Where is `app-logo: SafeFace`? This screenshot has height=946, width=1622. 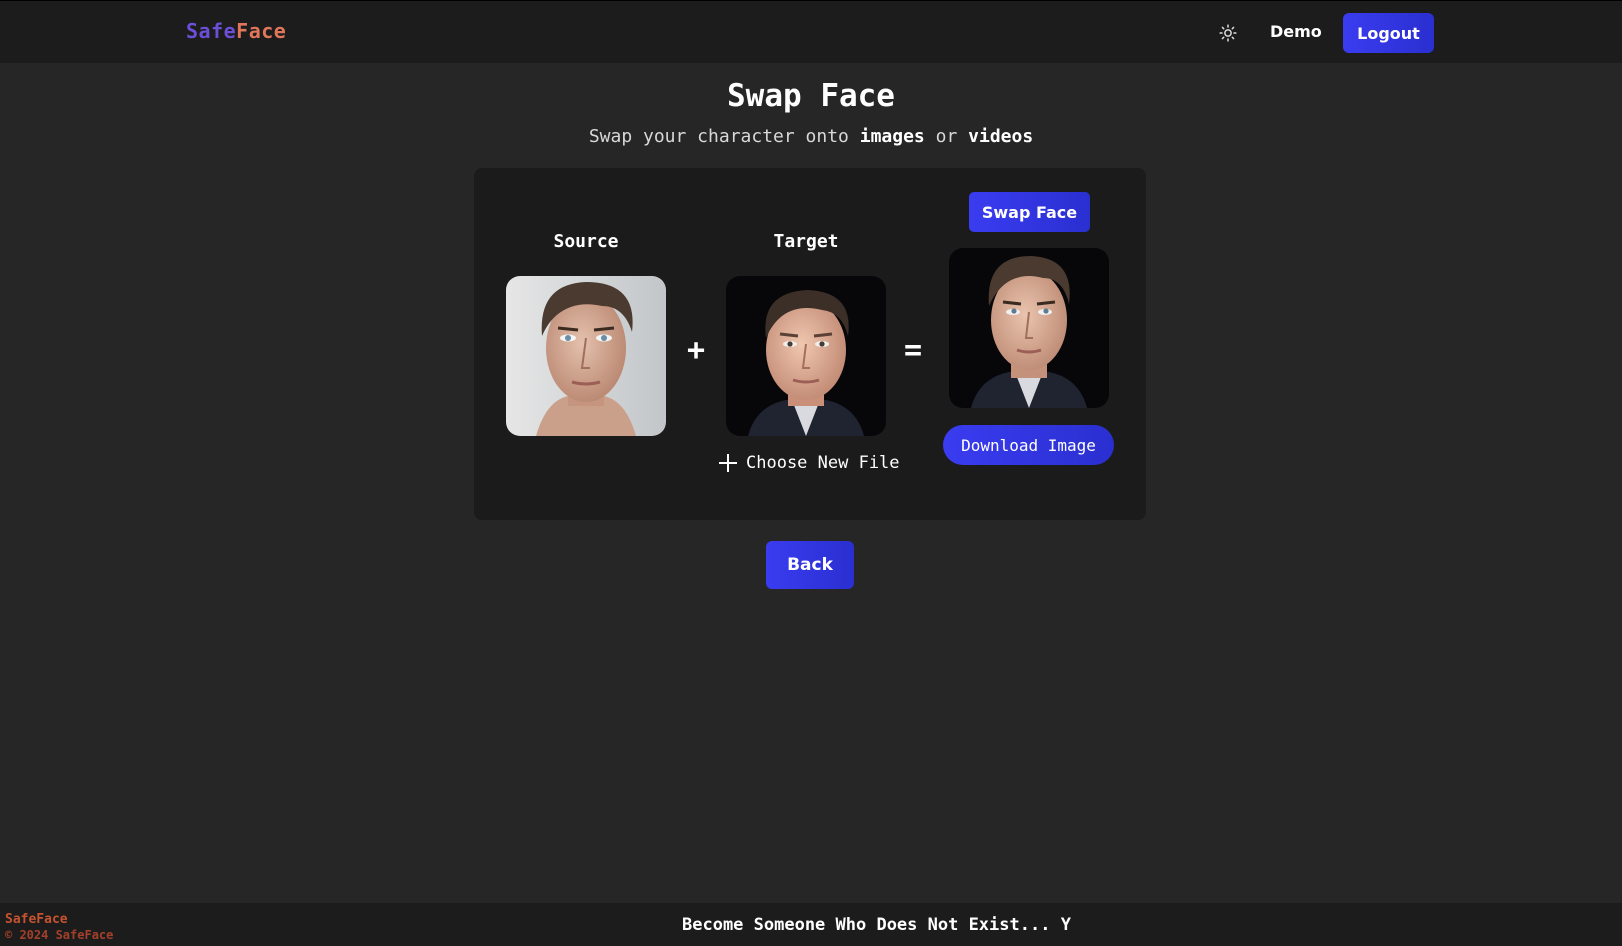
app-logo: SafeFace is located at coordinates (236, 31).